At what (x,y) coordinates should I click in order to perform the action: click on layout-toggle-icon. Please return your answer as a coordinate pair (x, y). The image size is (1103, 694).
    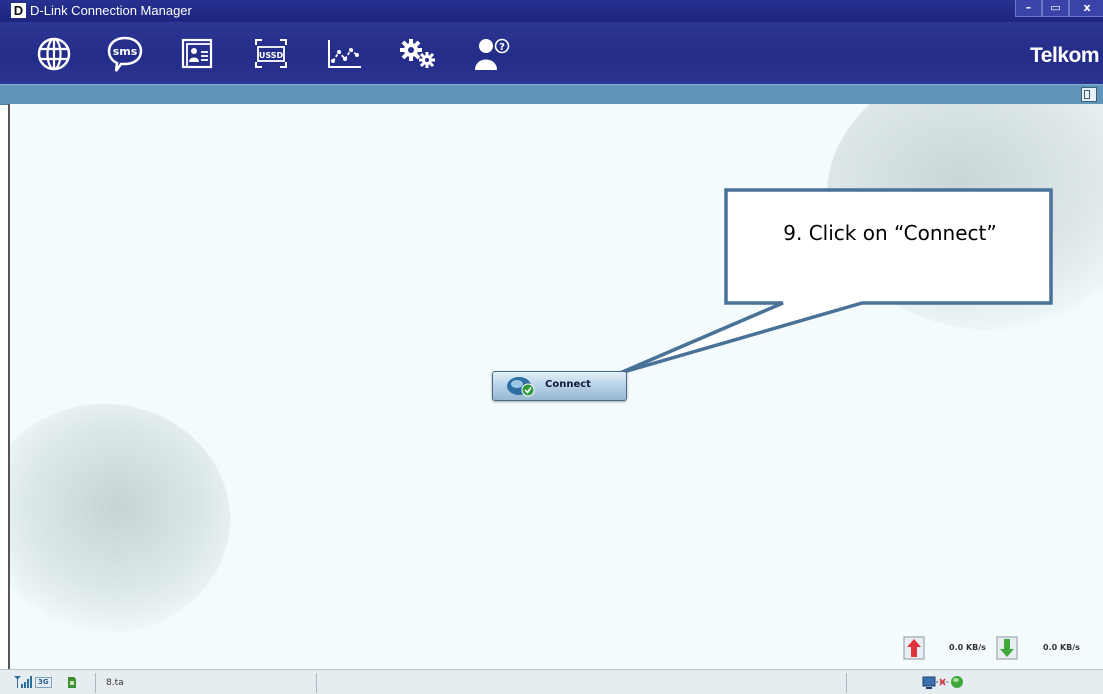
    Looking at the image, I should click on (1089, 94).